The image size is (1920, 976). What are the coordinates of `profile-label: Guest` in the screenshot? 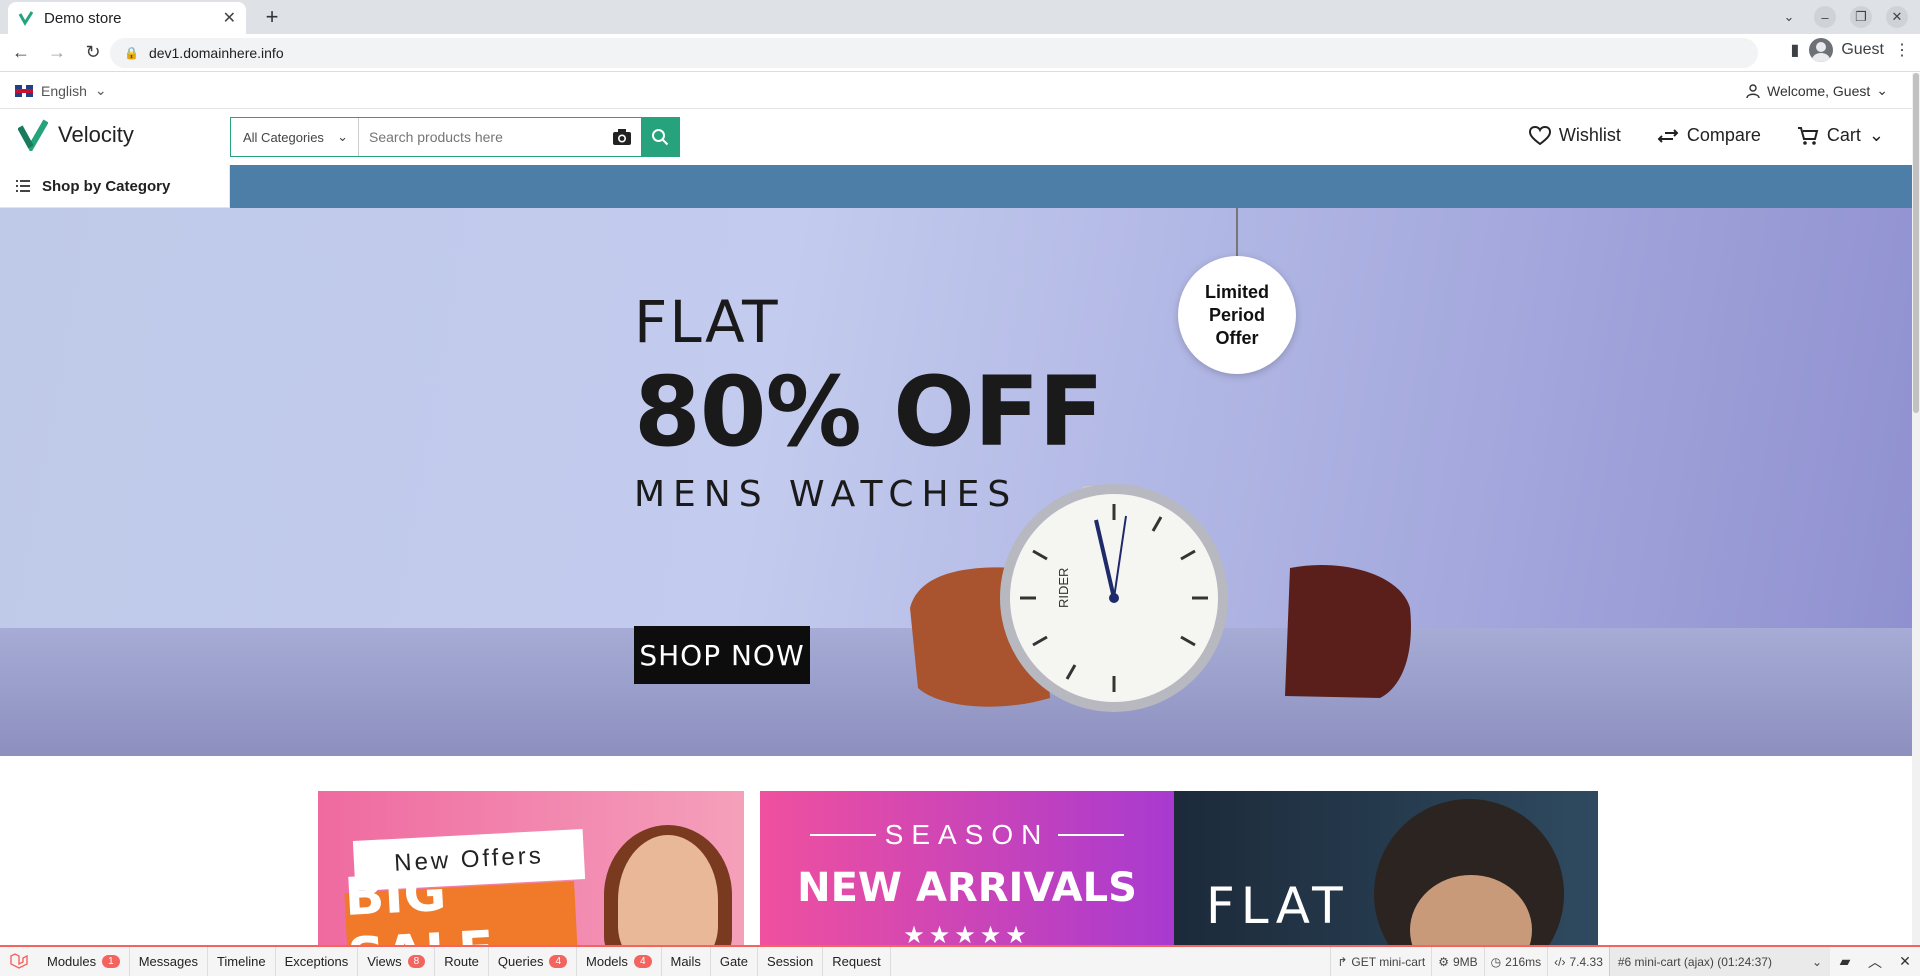 It's located at (1862, 49).